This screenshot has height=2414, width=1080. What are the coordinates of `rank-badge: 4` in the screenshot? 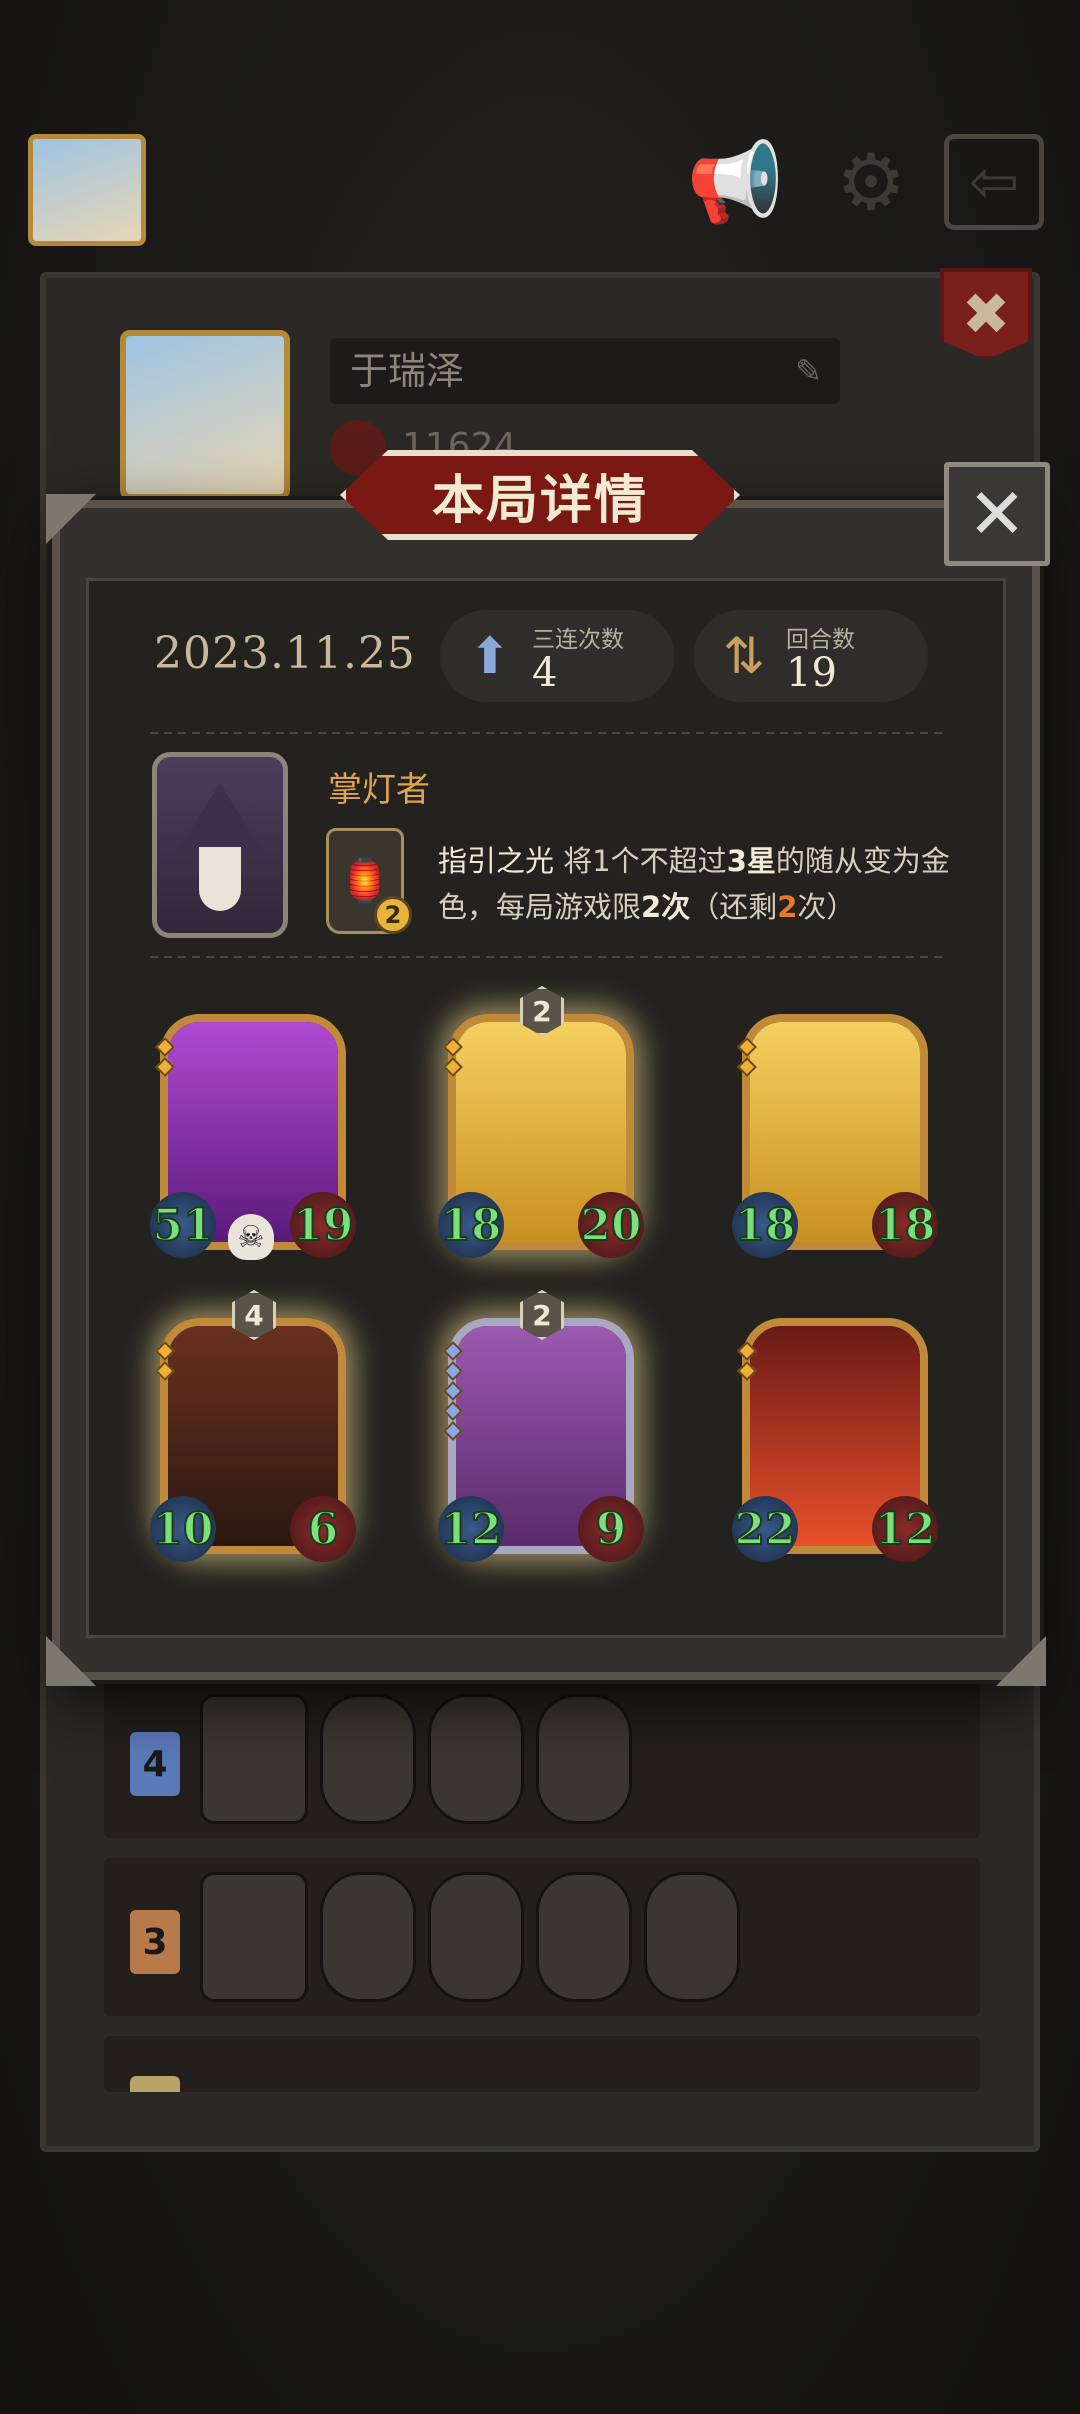 It's located at (155, 1764).